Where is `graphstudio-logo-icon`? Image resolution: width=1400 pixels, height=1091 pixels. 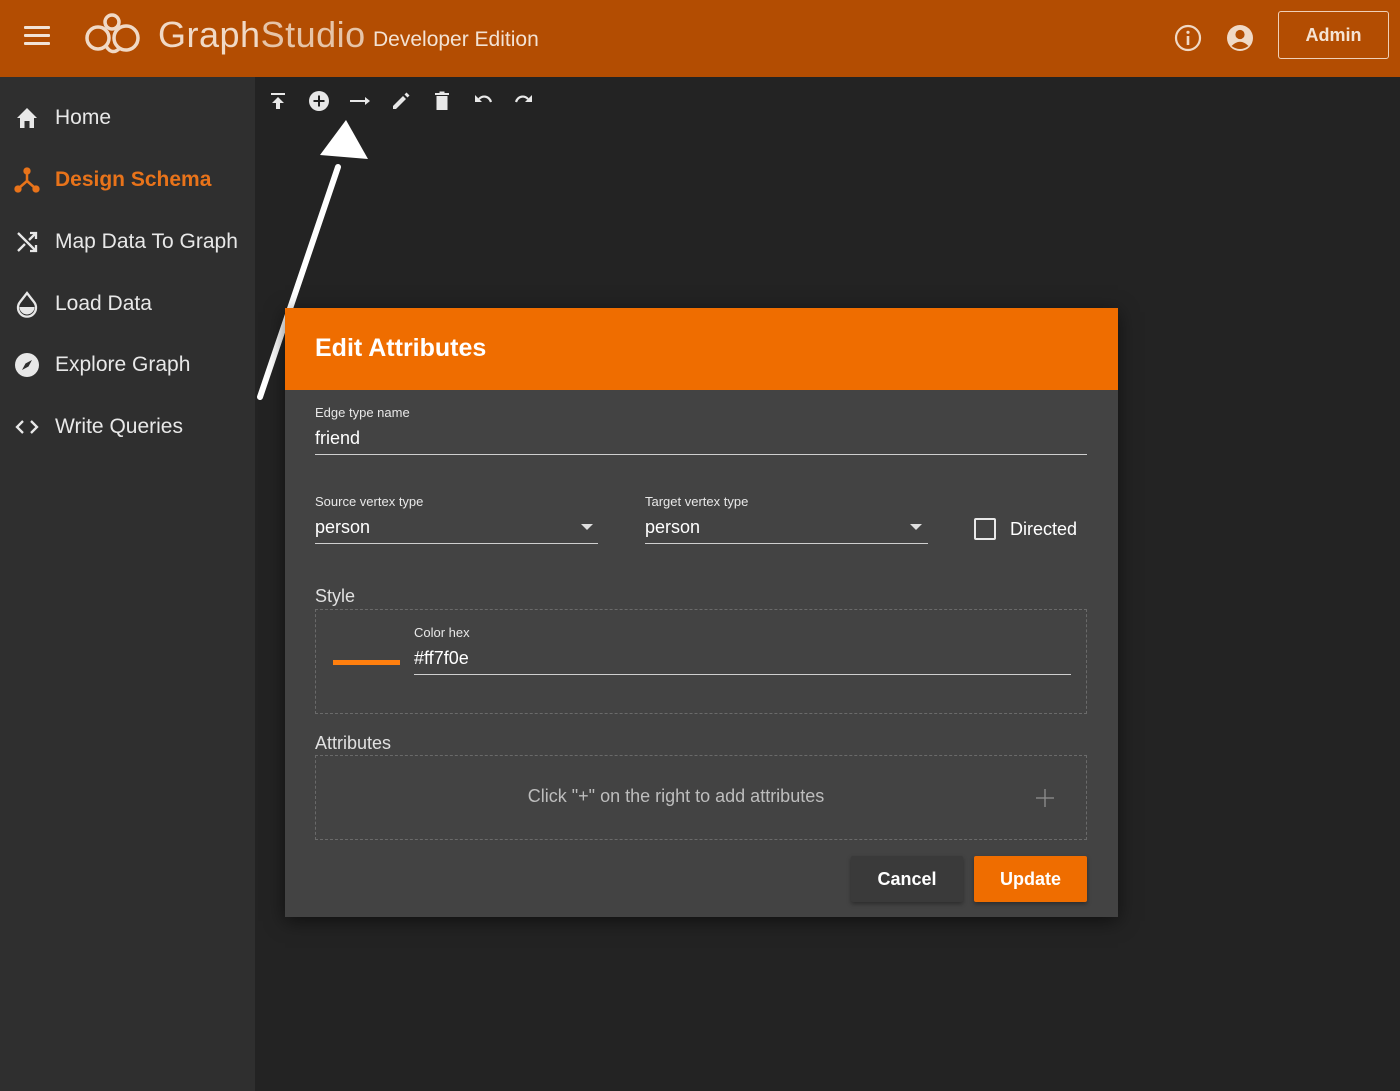
graphstudio-logo-icon is located at coordinates (112, 33).